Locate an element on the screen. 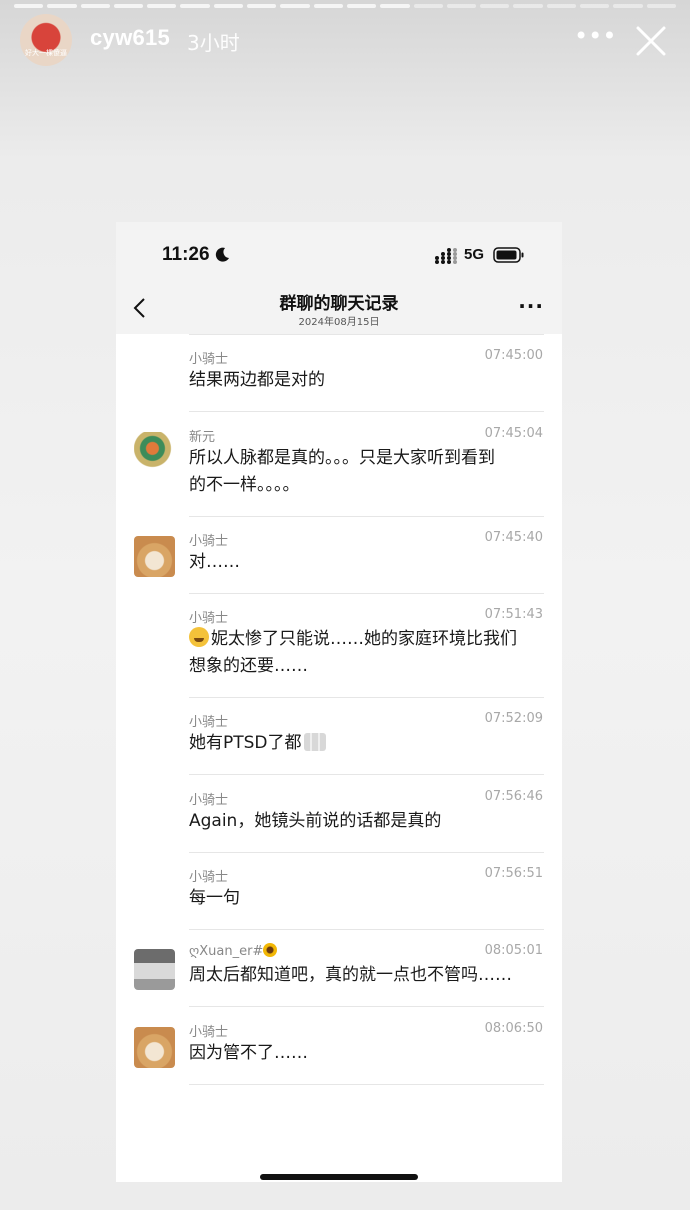  story-progress-bar is located at coordinates (345, 6).